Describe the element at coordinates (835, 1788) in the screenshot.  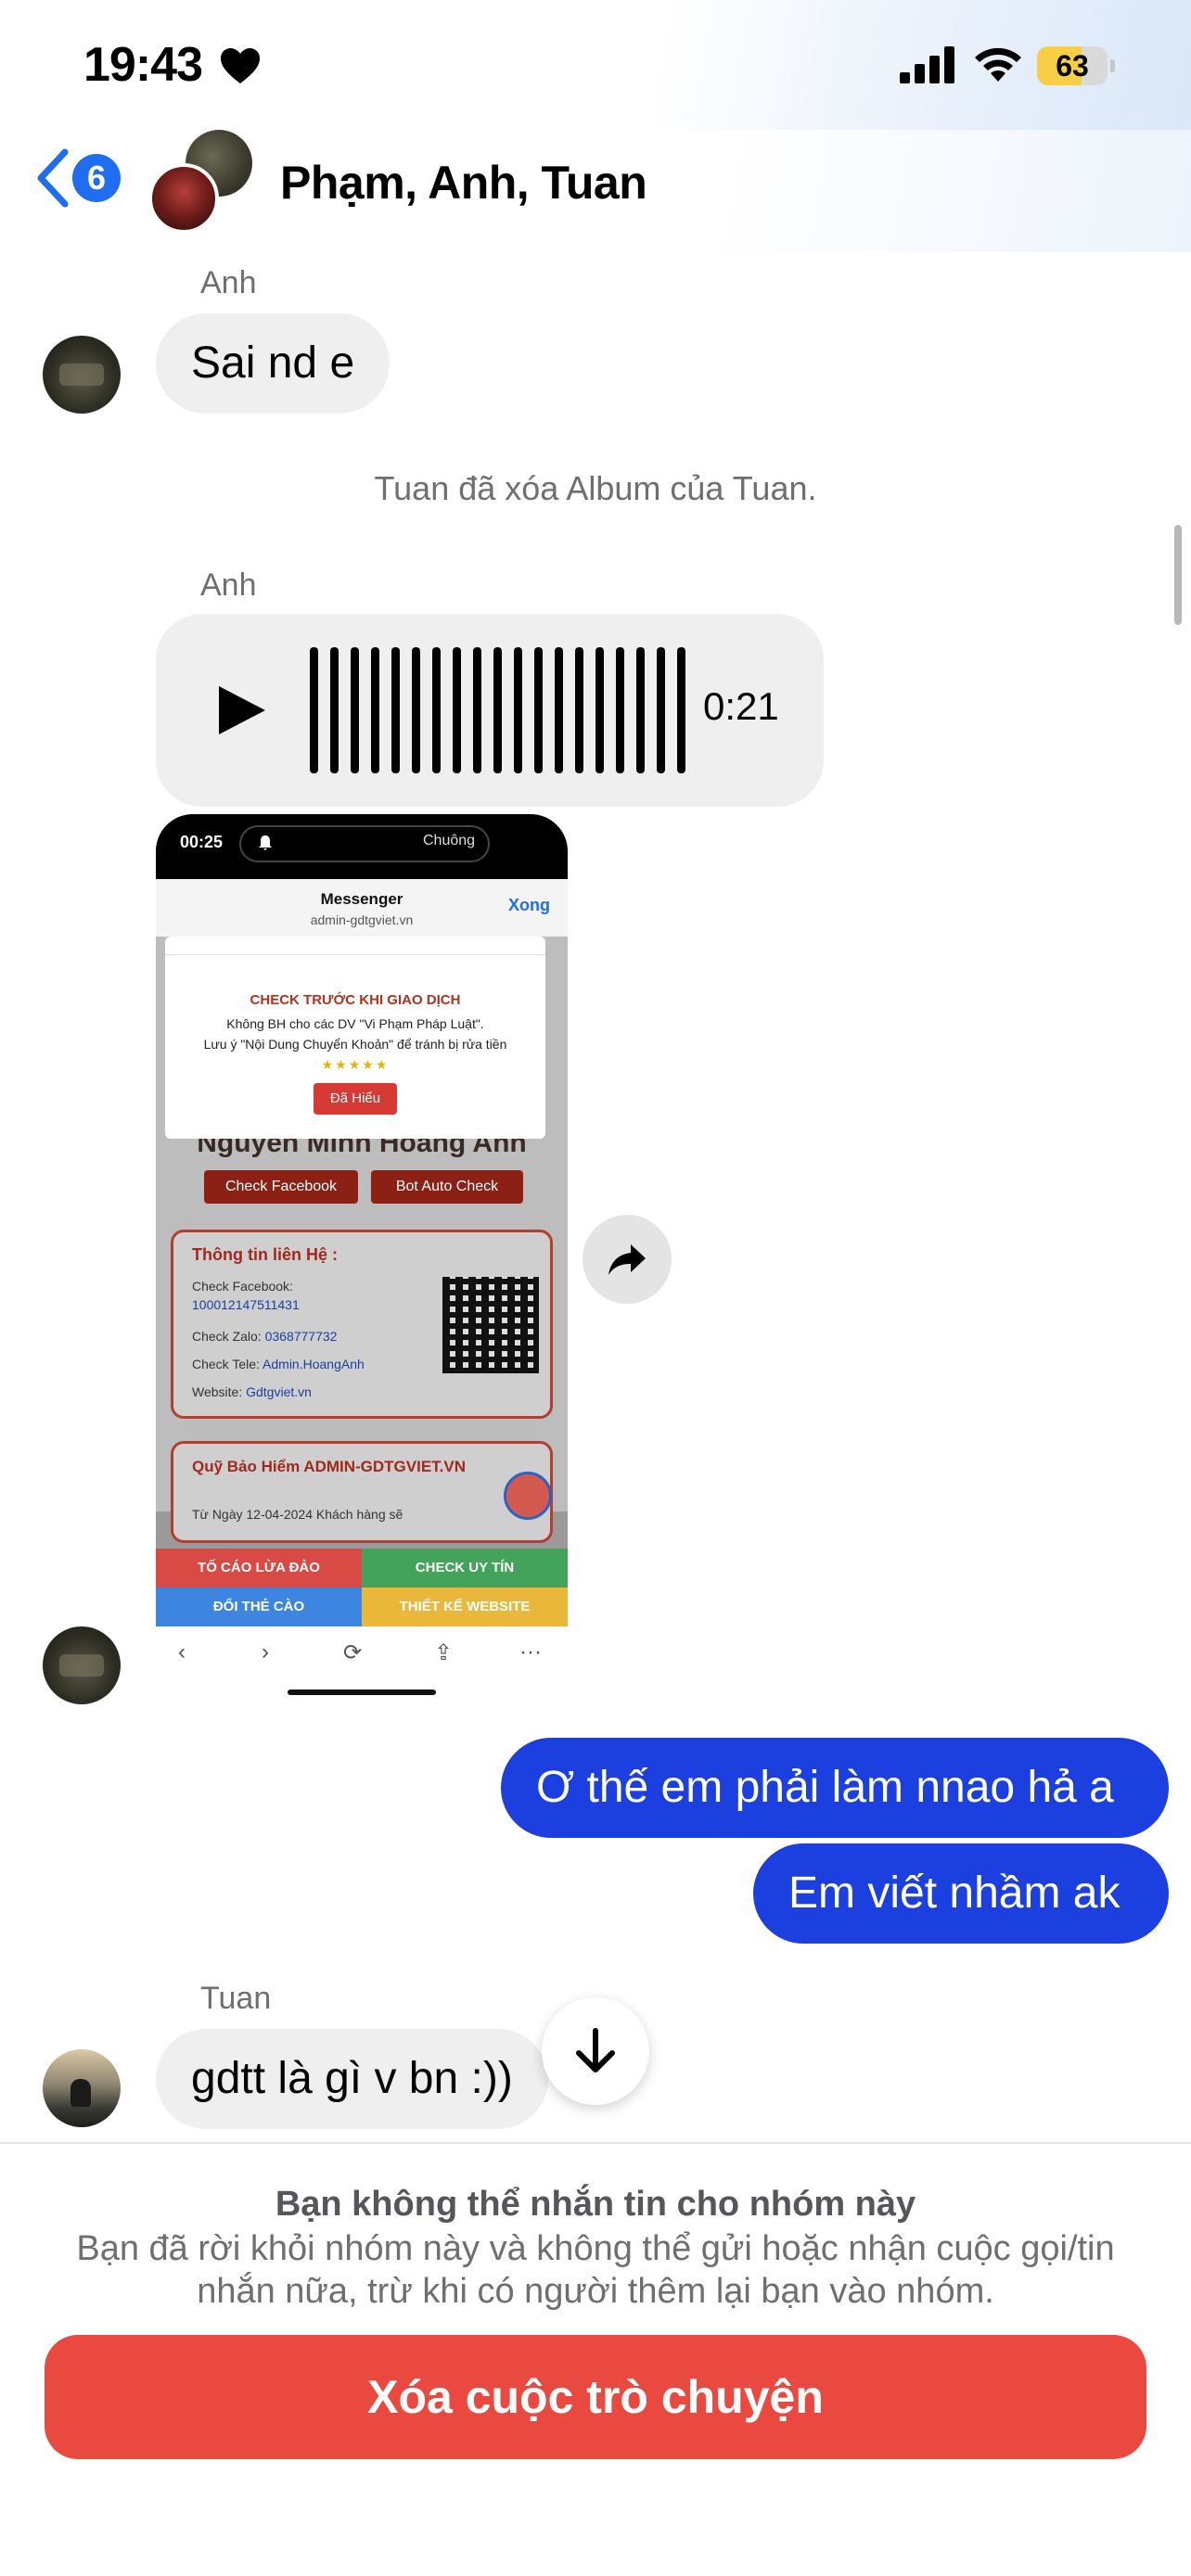
I see `message-bubble-outgoing: Ơ thế em phải làm nnao hả a` at that location.